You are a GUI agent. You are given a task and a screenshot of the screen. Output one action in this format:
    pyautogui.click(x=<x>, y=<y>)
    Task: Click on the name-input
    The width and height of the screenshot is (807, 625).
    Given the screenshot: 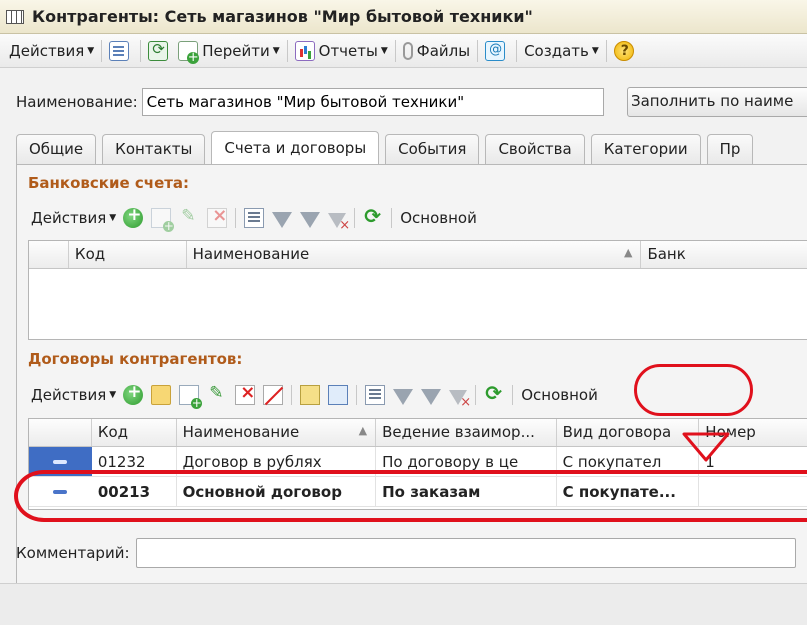 What is the action you would take?
    pyautogui.click(x=372, y=102)
    